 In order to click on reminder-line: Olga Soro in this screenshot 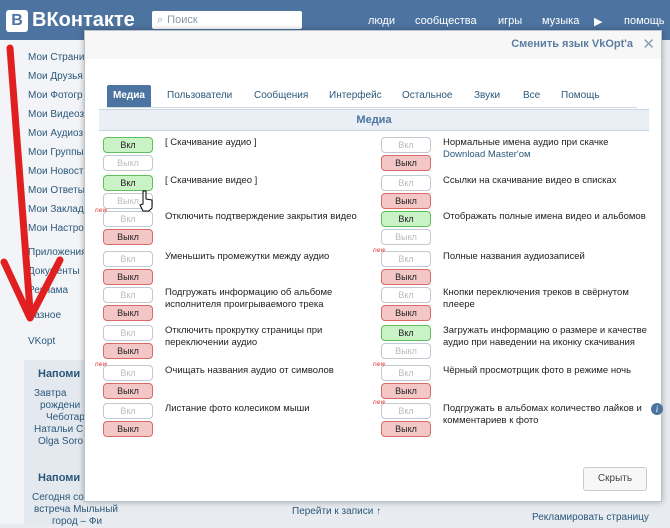, I will do `click(60, 442)`.